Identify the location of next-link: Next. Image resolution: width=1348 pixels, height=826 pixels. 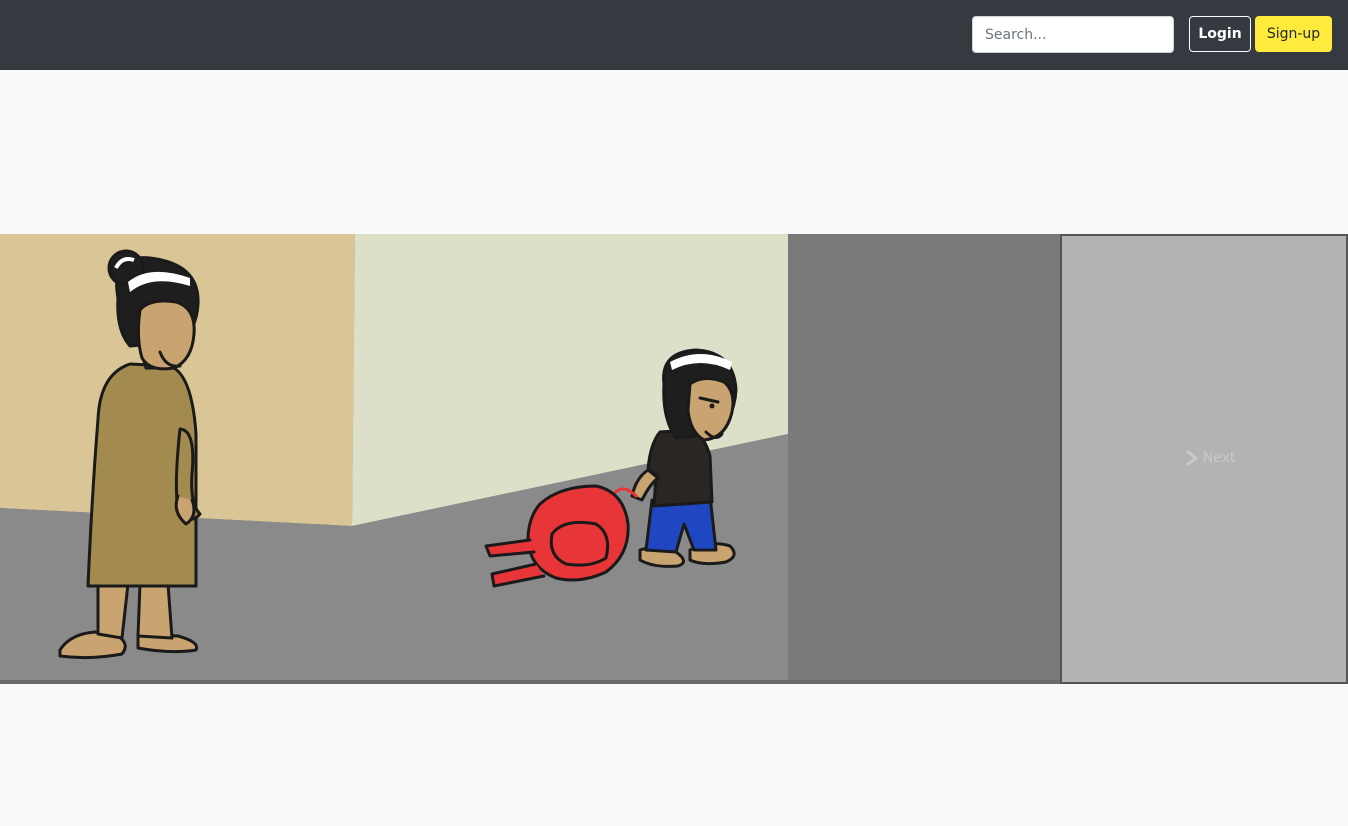
(1210, 458).